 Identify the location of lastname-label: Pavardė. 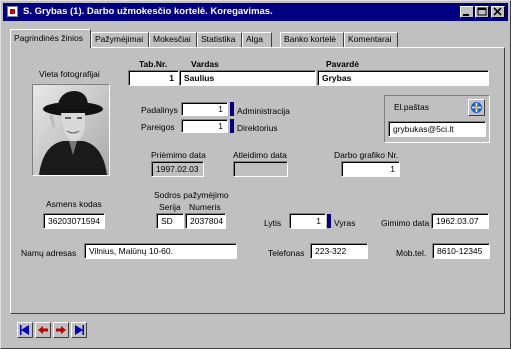
(343, 64).